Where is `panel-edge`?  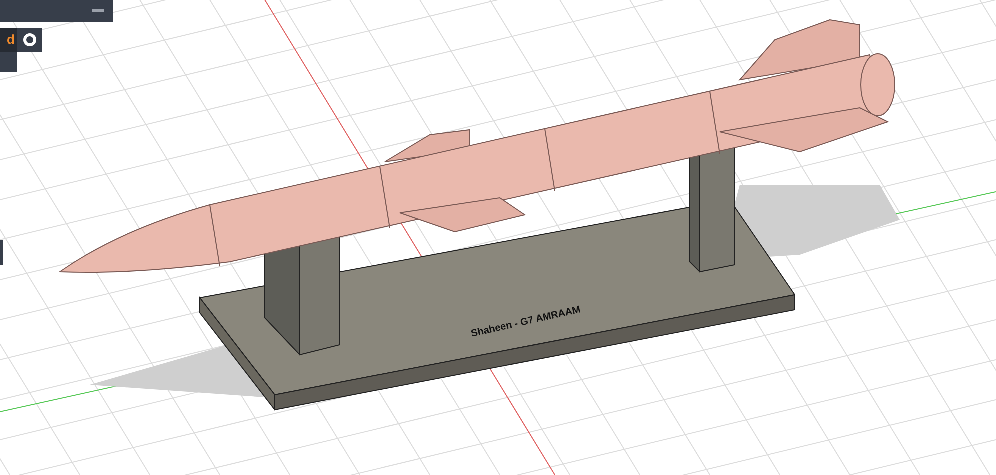
panel-edge is located at coordinates (1, 252).